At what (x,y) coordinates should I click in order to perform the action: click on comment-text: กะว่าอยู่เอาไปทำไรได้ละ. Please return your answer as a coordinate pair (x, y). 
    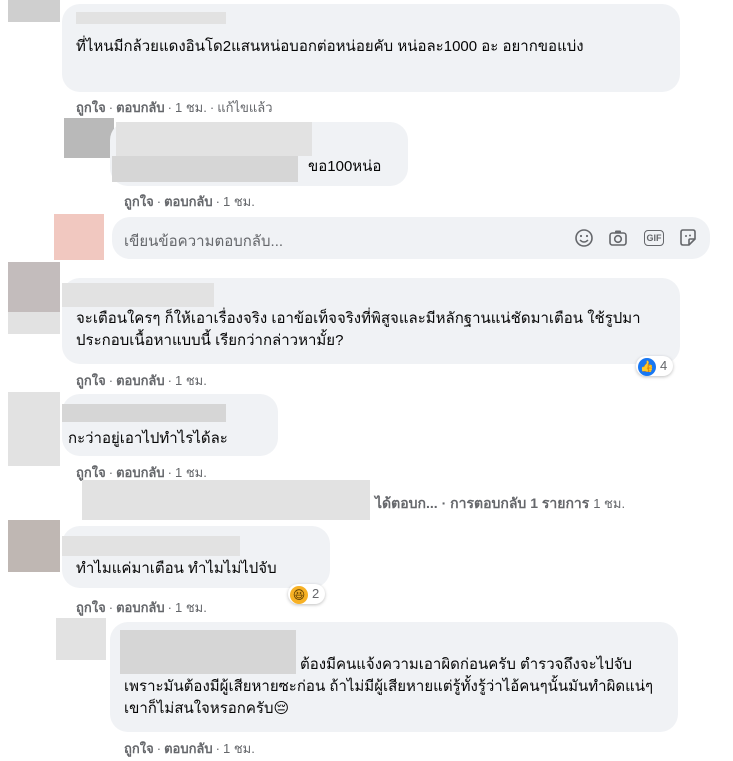
    Looking at the image, I should click on (148, 438).